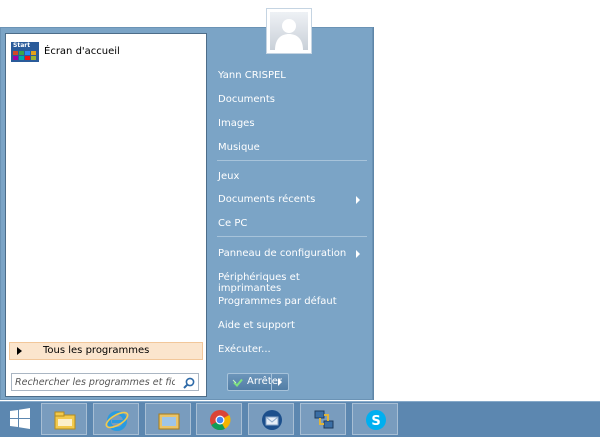  What do you see at coordinates (289, 200) in the screenshot?
I see `right-item-recent-documents: Documents récents` at bounding box center [289, 200].